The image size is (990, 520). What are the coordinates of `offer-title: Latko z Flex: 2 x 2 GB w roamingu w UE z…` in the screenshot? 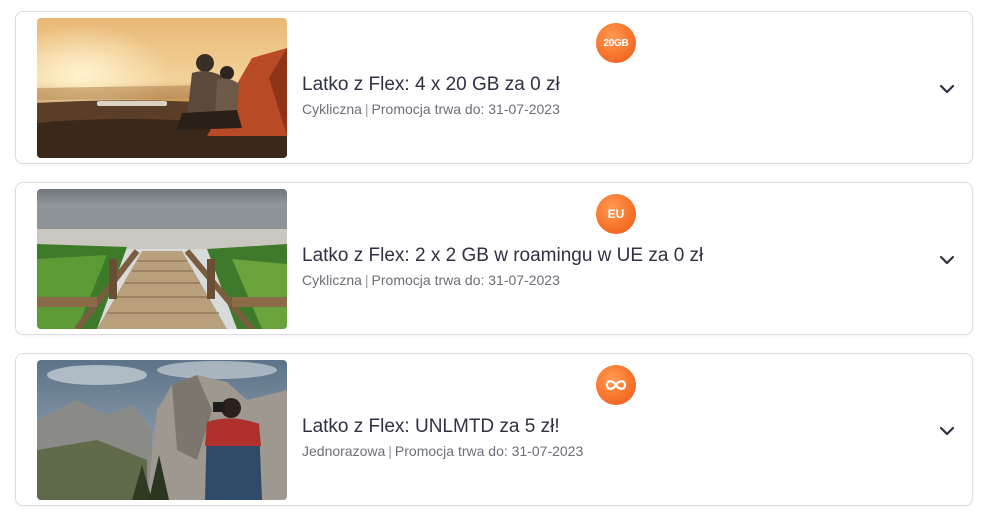 It's located at (503, 255).